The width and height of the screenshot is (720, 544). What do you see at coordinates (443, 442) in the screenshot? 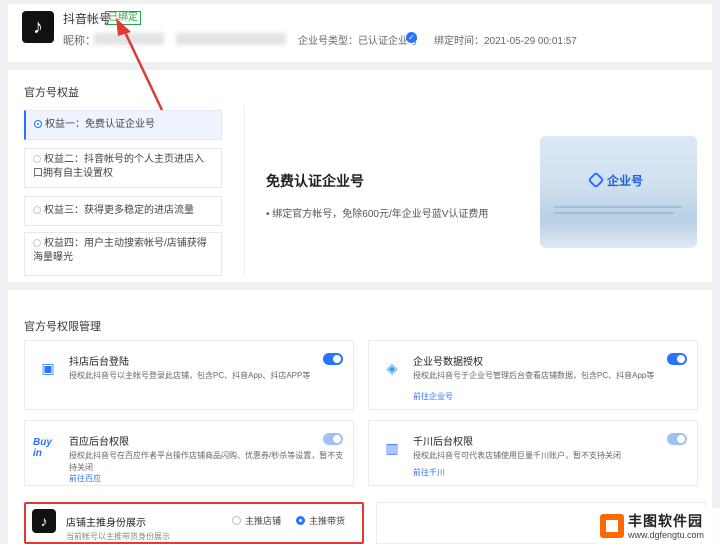
I see `perm-title: 千川后台权限` at bounding box center [443, 442].